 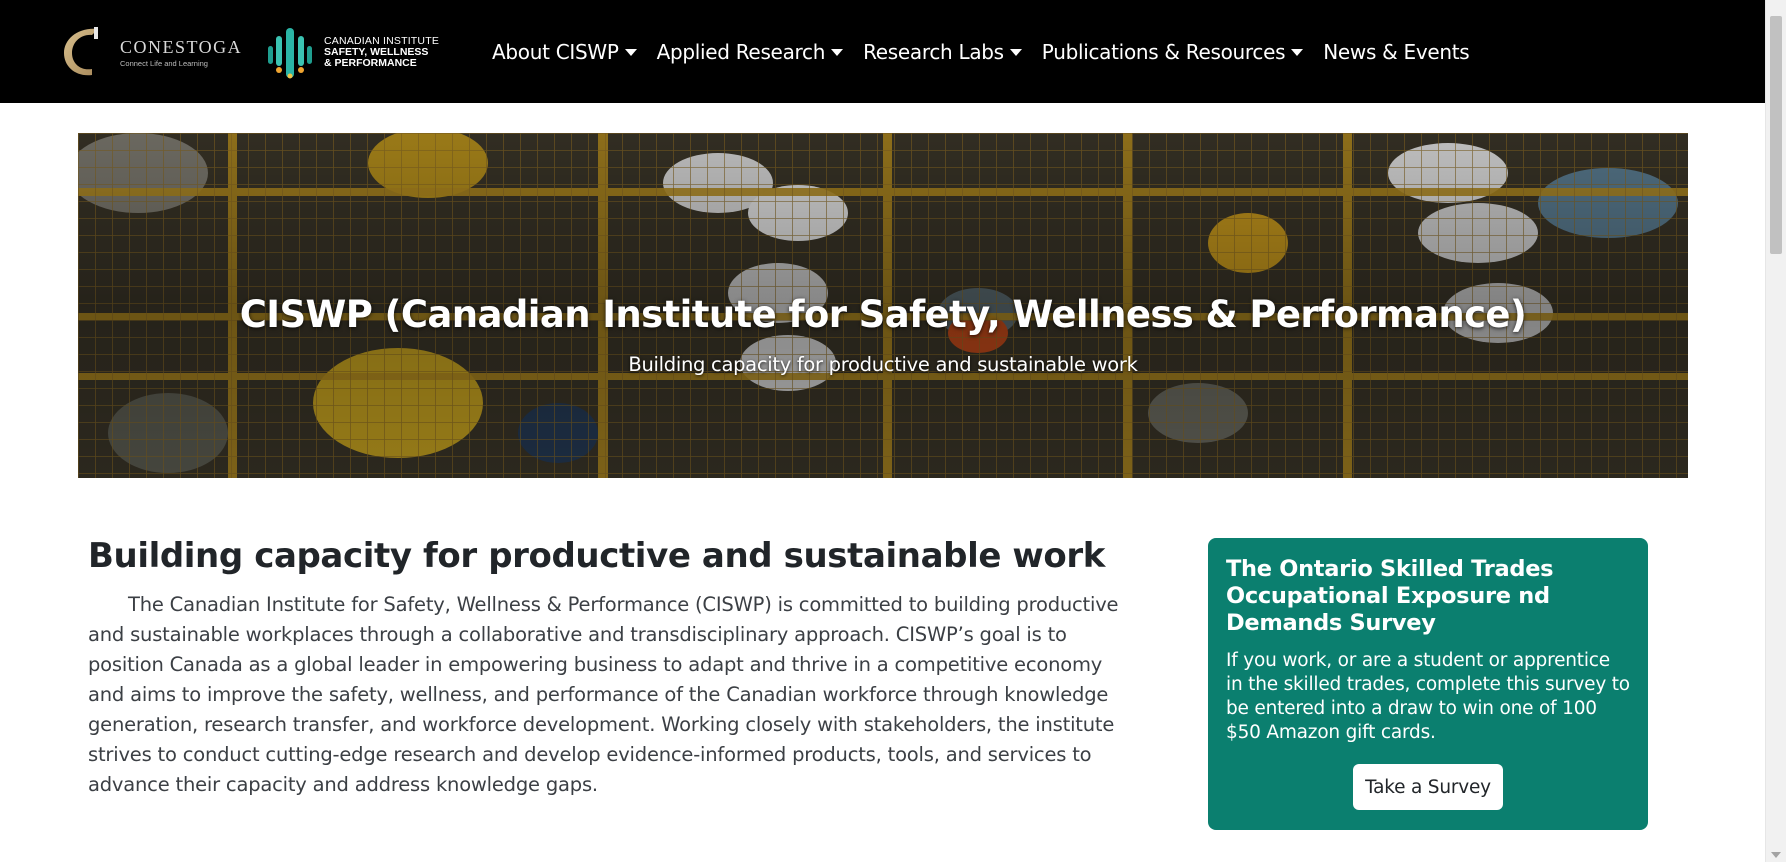 What do you see at coordinates (382, 40) in the screenshot?
I see `ciswp-logo-line1: CANADIAN INSTITUTE` at bounding box center [382, 40].